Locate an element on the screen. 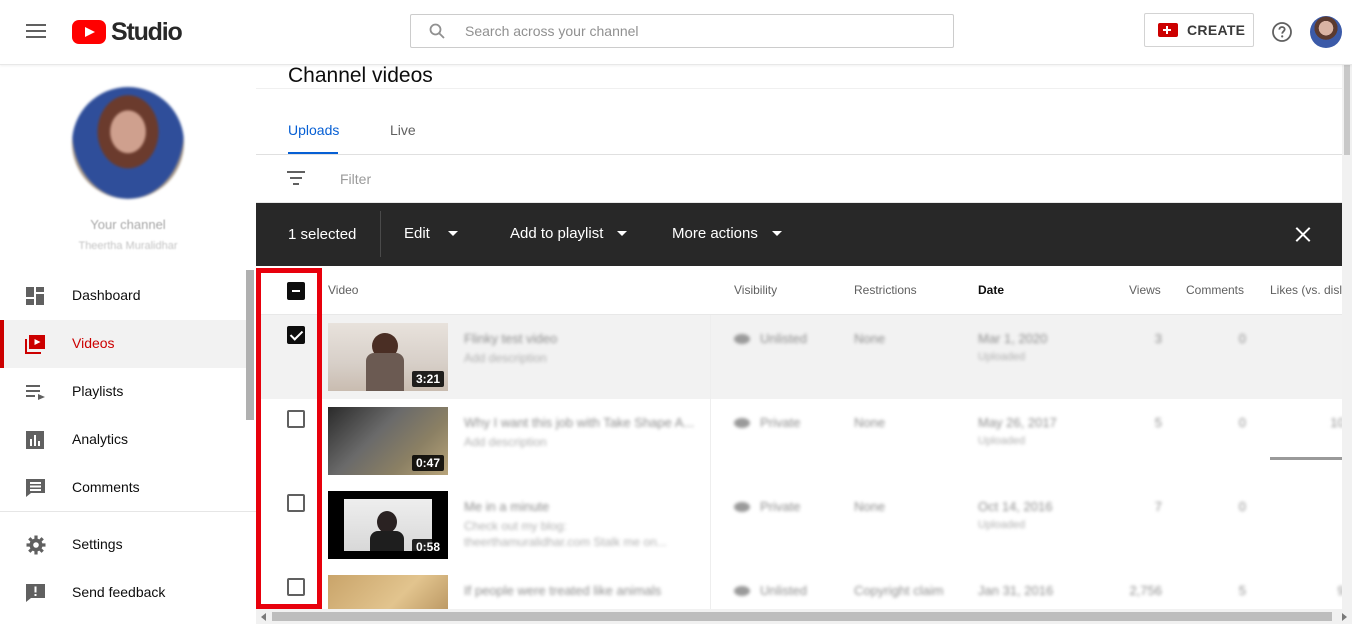  tab-live: Live is located at coordinates (403, 130).